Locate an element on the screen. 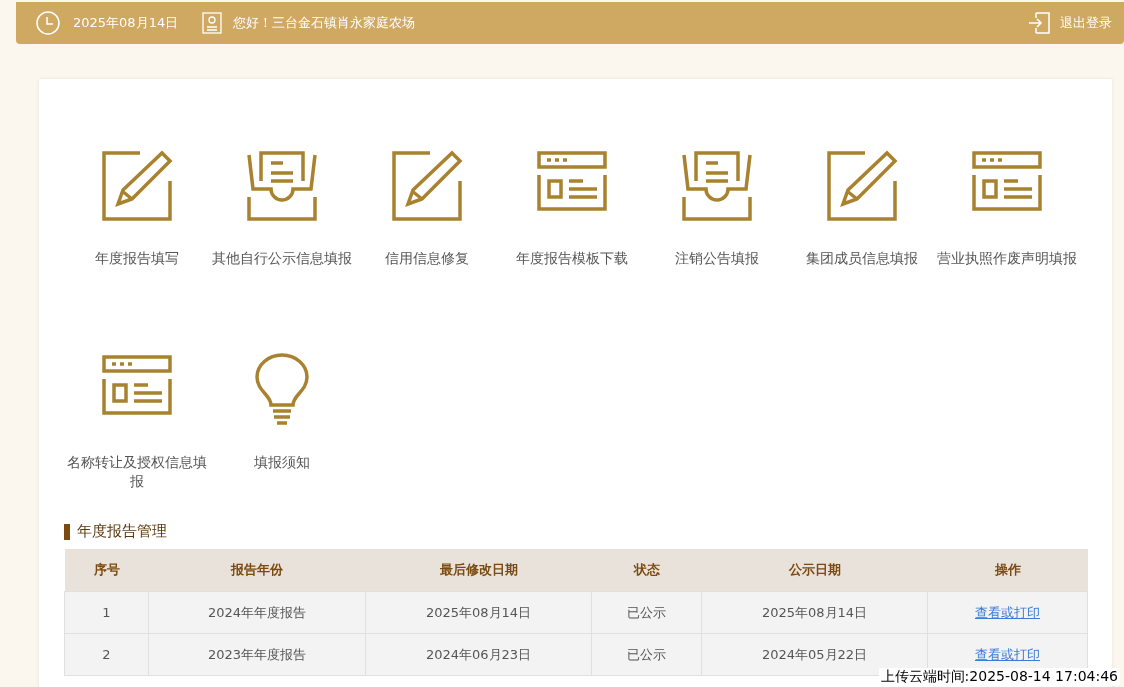 This screenshot has width=1124, height=687. table-cell: 2024年年度报告 is located at coordinates (257, 612).